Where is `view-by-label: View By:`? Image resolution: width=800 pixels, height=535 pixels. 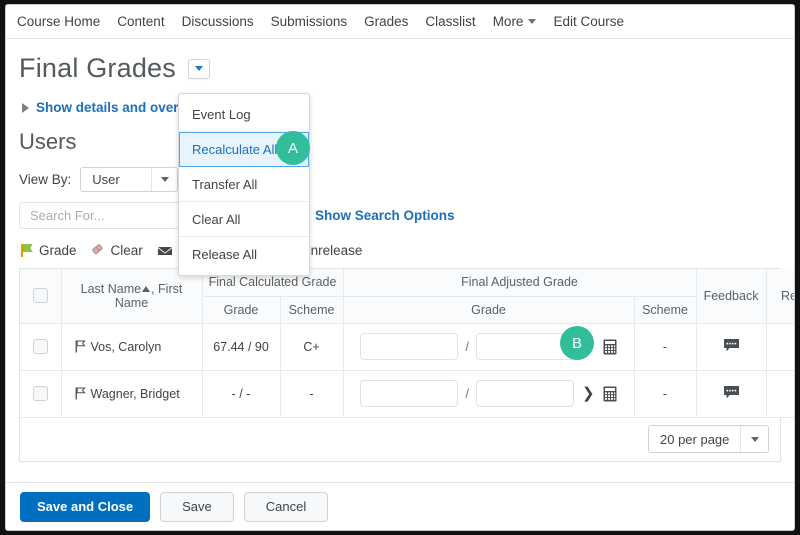 view-by-label: View By: is located at coordinates (45, 179).